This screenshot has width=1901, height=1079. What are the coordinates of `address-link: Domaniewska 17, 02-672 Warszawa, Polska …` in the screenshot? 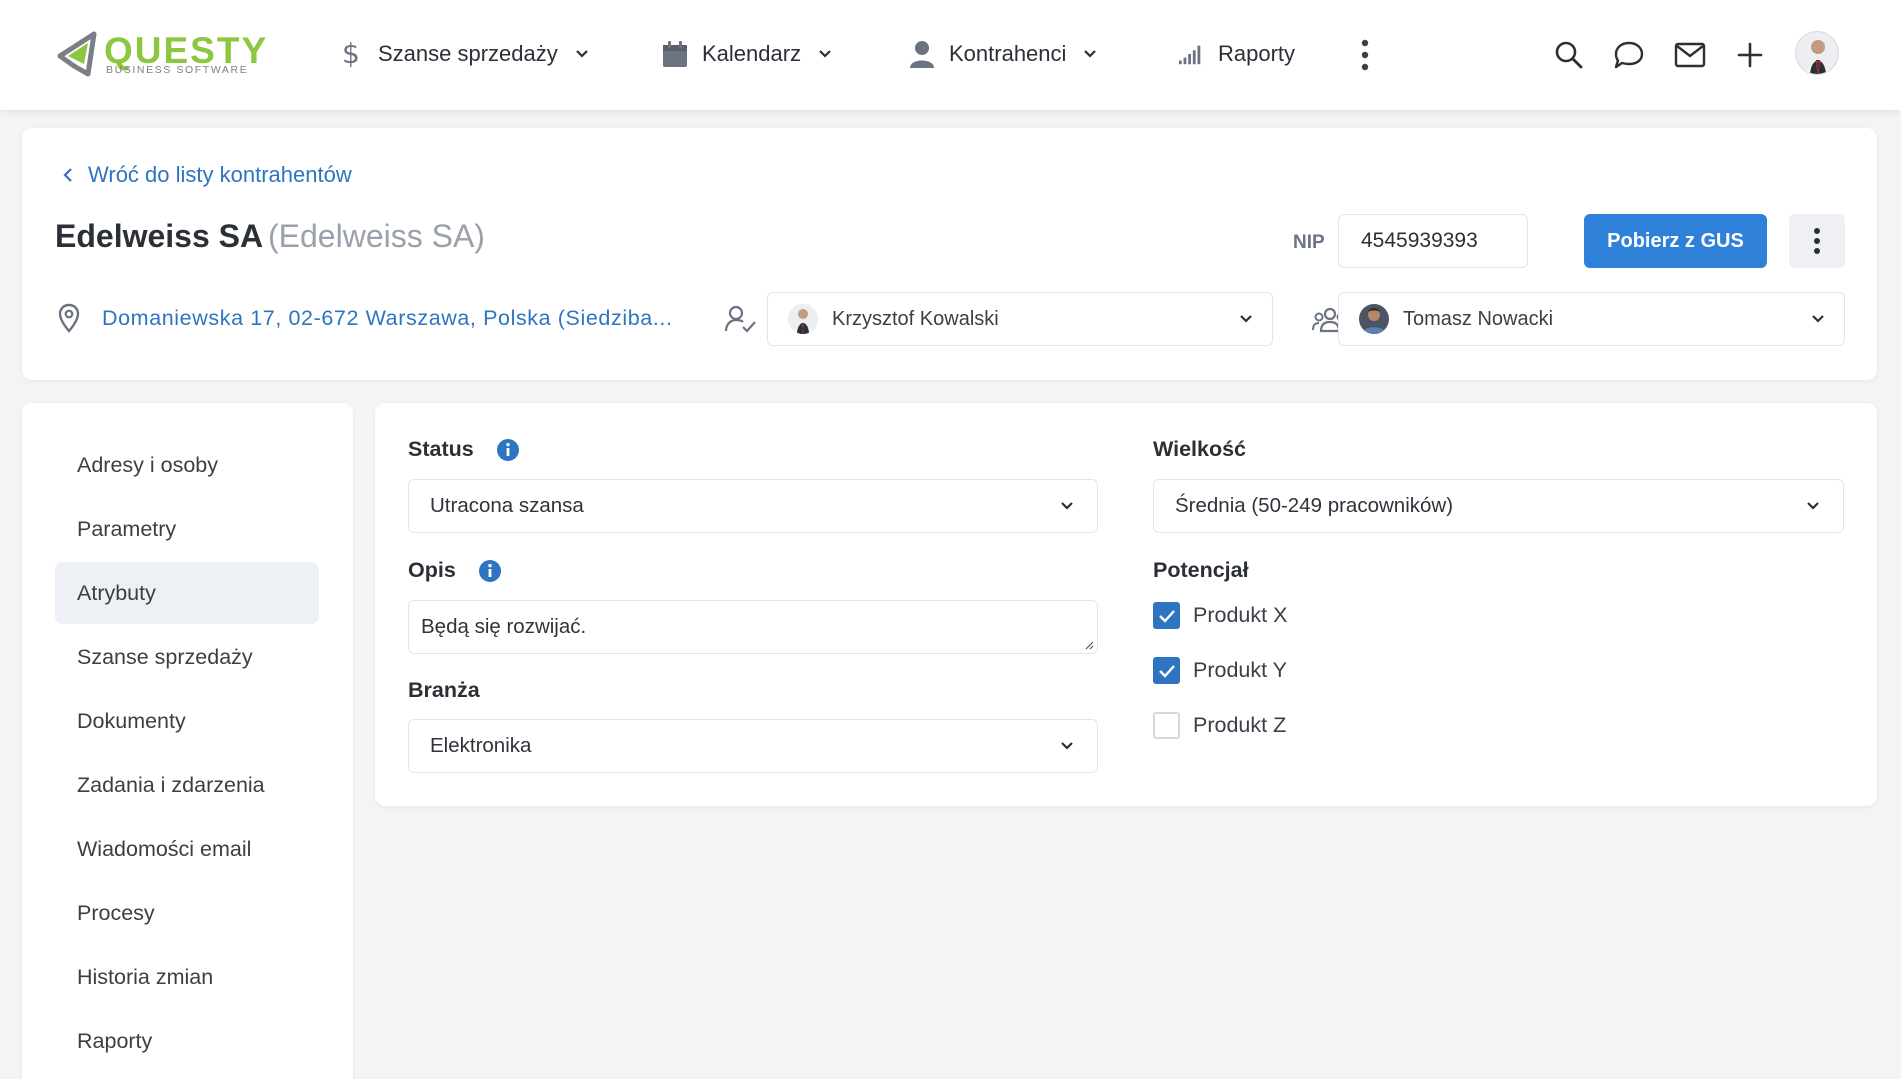 It's located at (404, 318).